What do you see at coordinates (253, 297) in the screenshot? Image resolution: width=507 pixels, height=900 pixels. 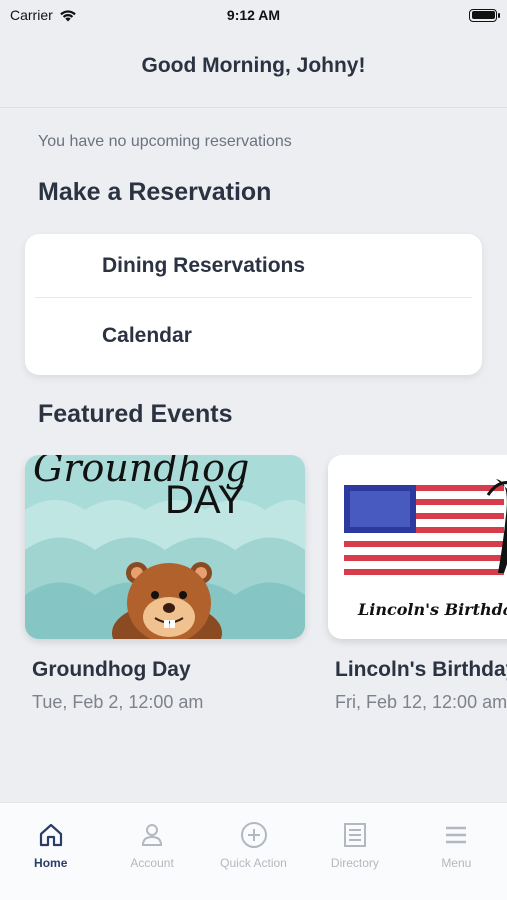 I see `menu-divider` at bounding box center [253, 297].